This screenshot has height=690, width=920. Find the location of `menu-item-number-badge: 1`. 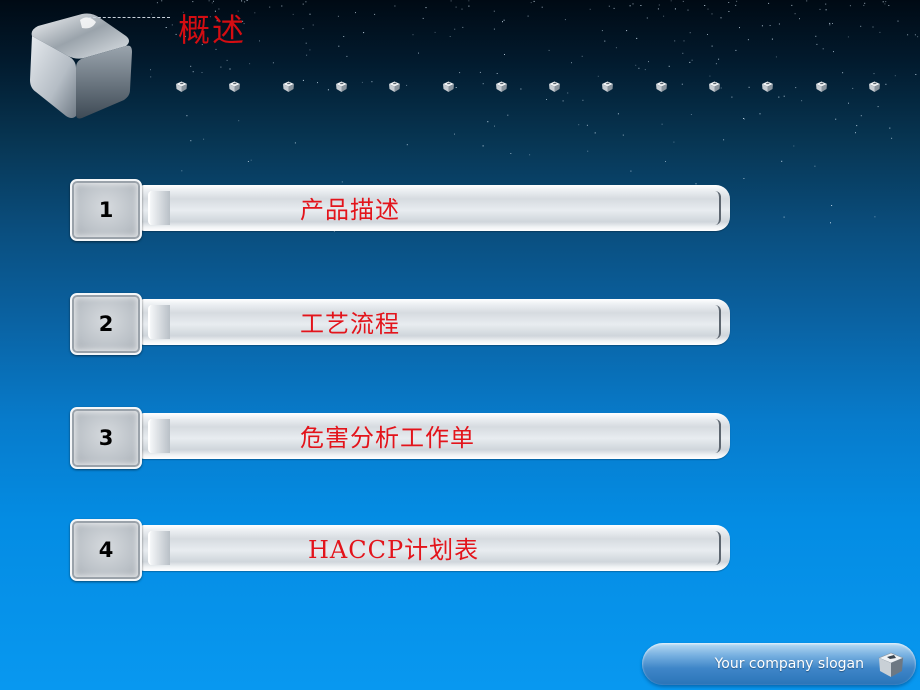

menu-item-number-badge: 1 is located at coordinates (106, 210).